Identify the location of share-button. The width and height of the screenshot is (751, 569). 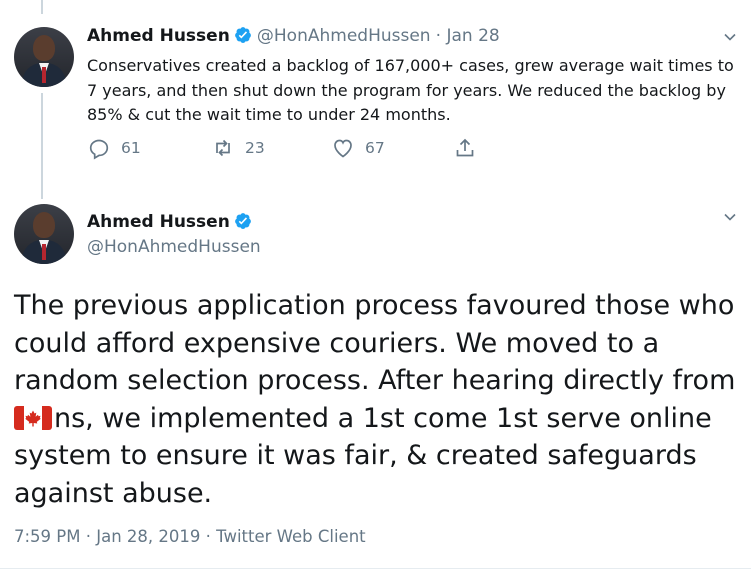
(470, 148).